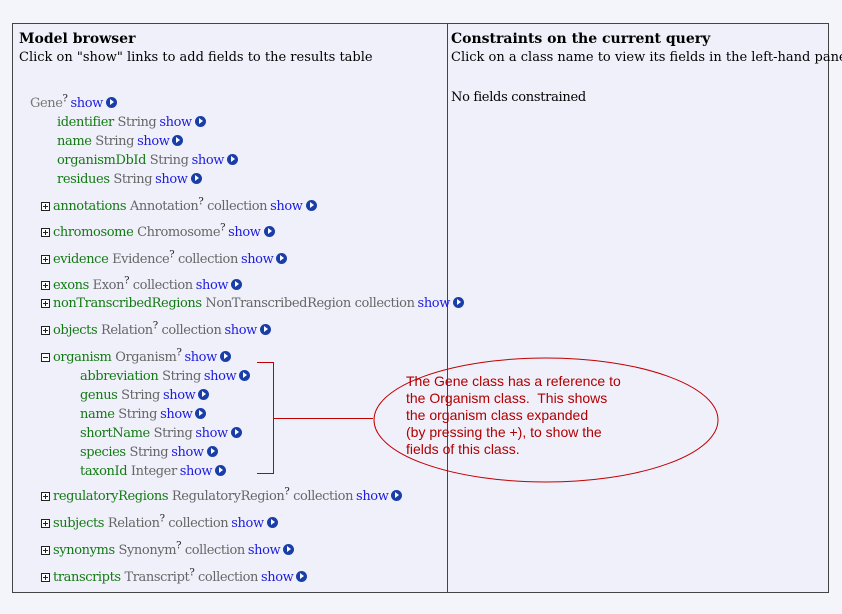  Describe the element at coordinates (46, 103) in the screenshot. I see `class-name-gene: Gene` at that location.